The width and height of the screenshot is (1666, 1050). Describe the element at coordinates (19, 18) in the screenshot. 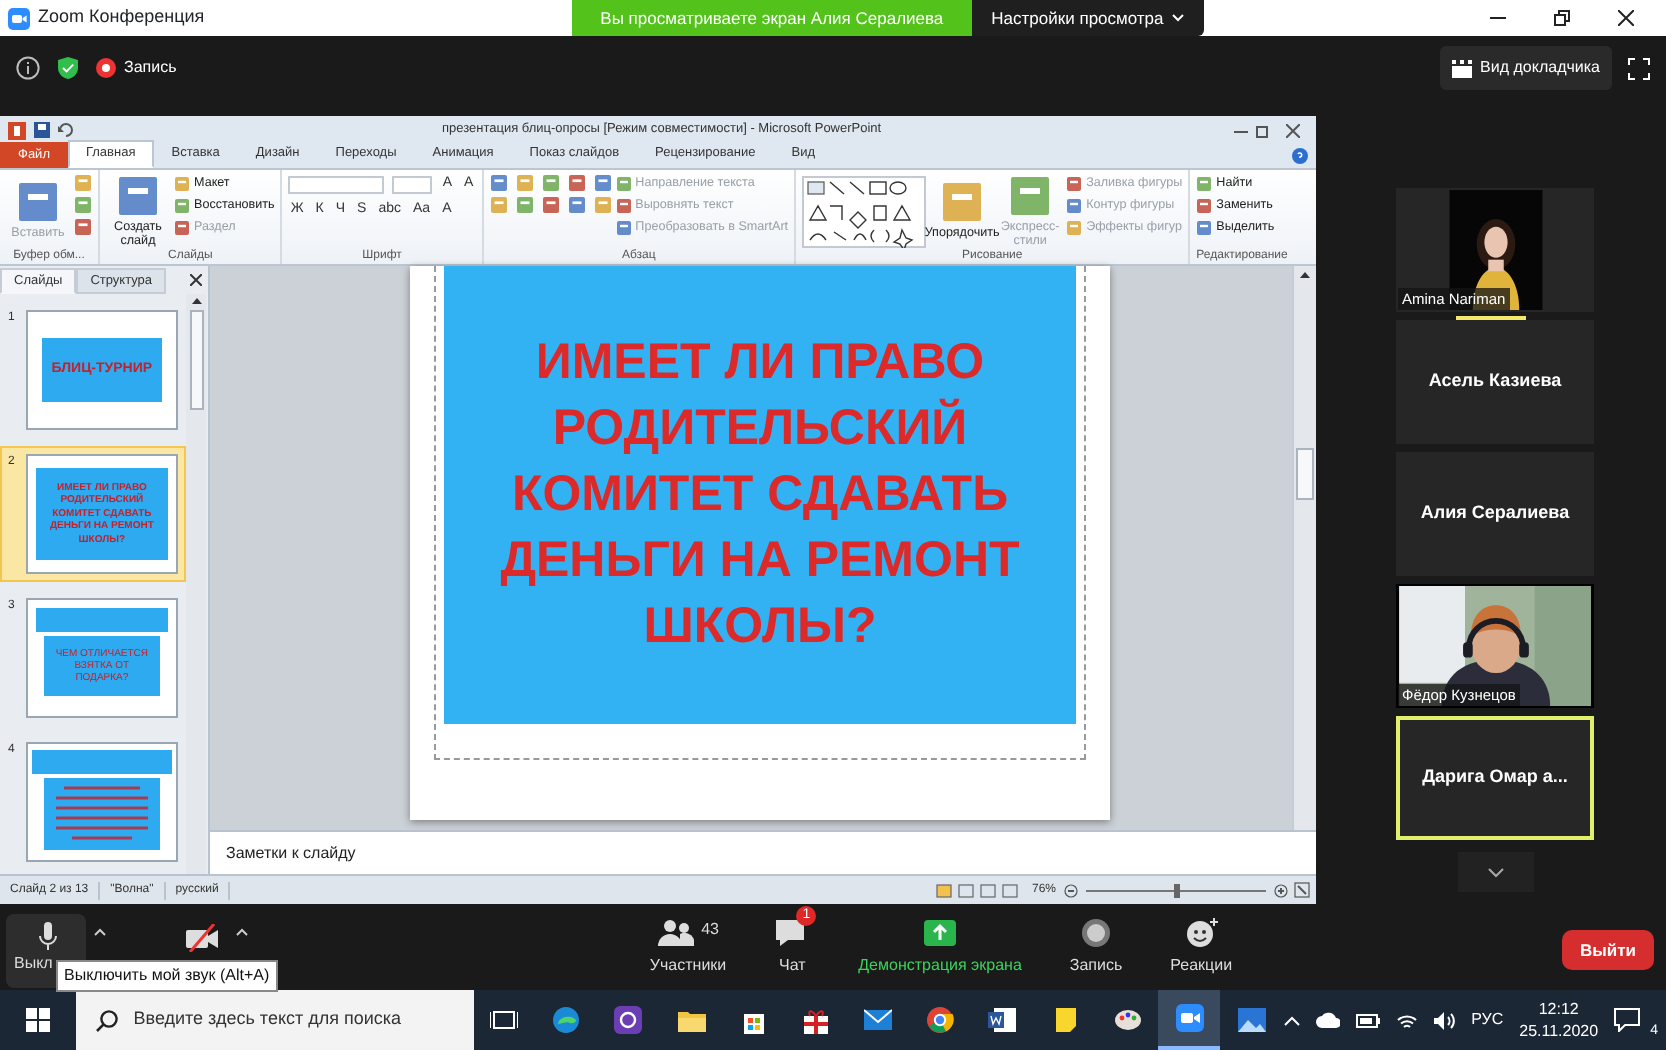

I see `zoom-logo-icon` at that location.